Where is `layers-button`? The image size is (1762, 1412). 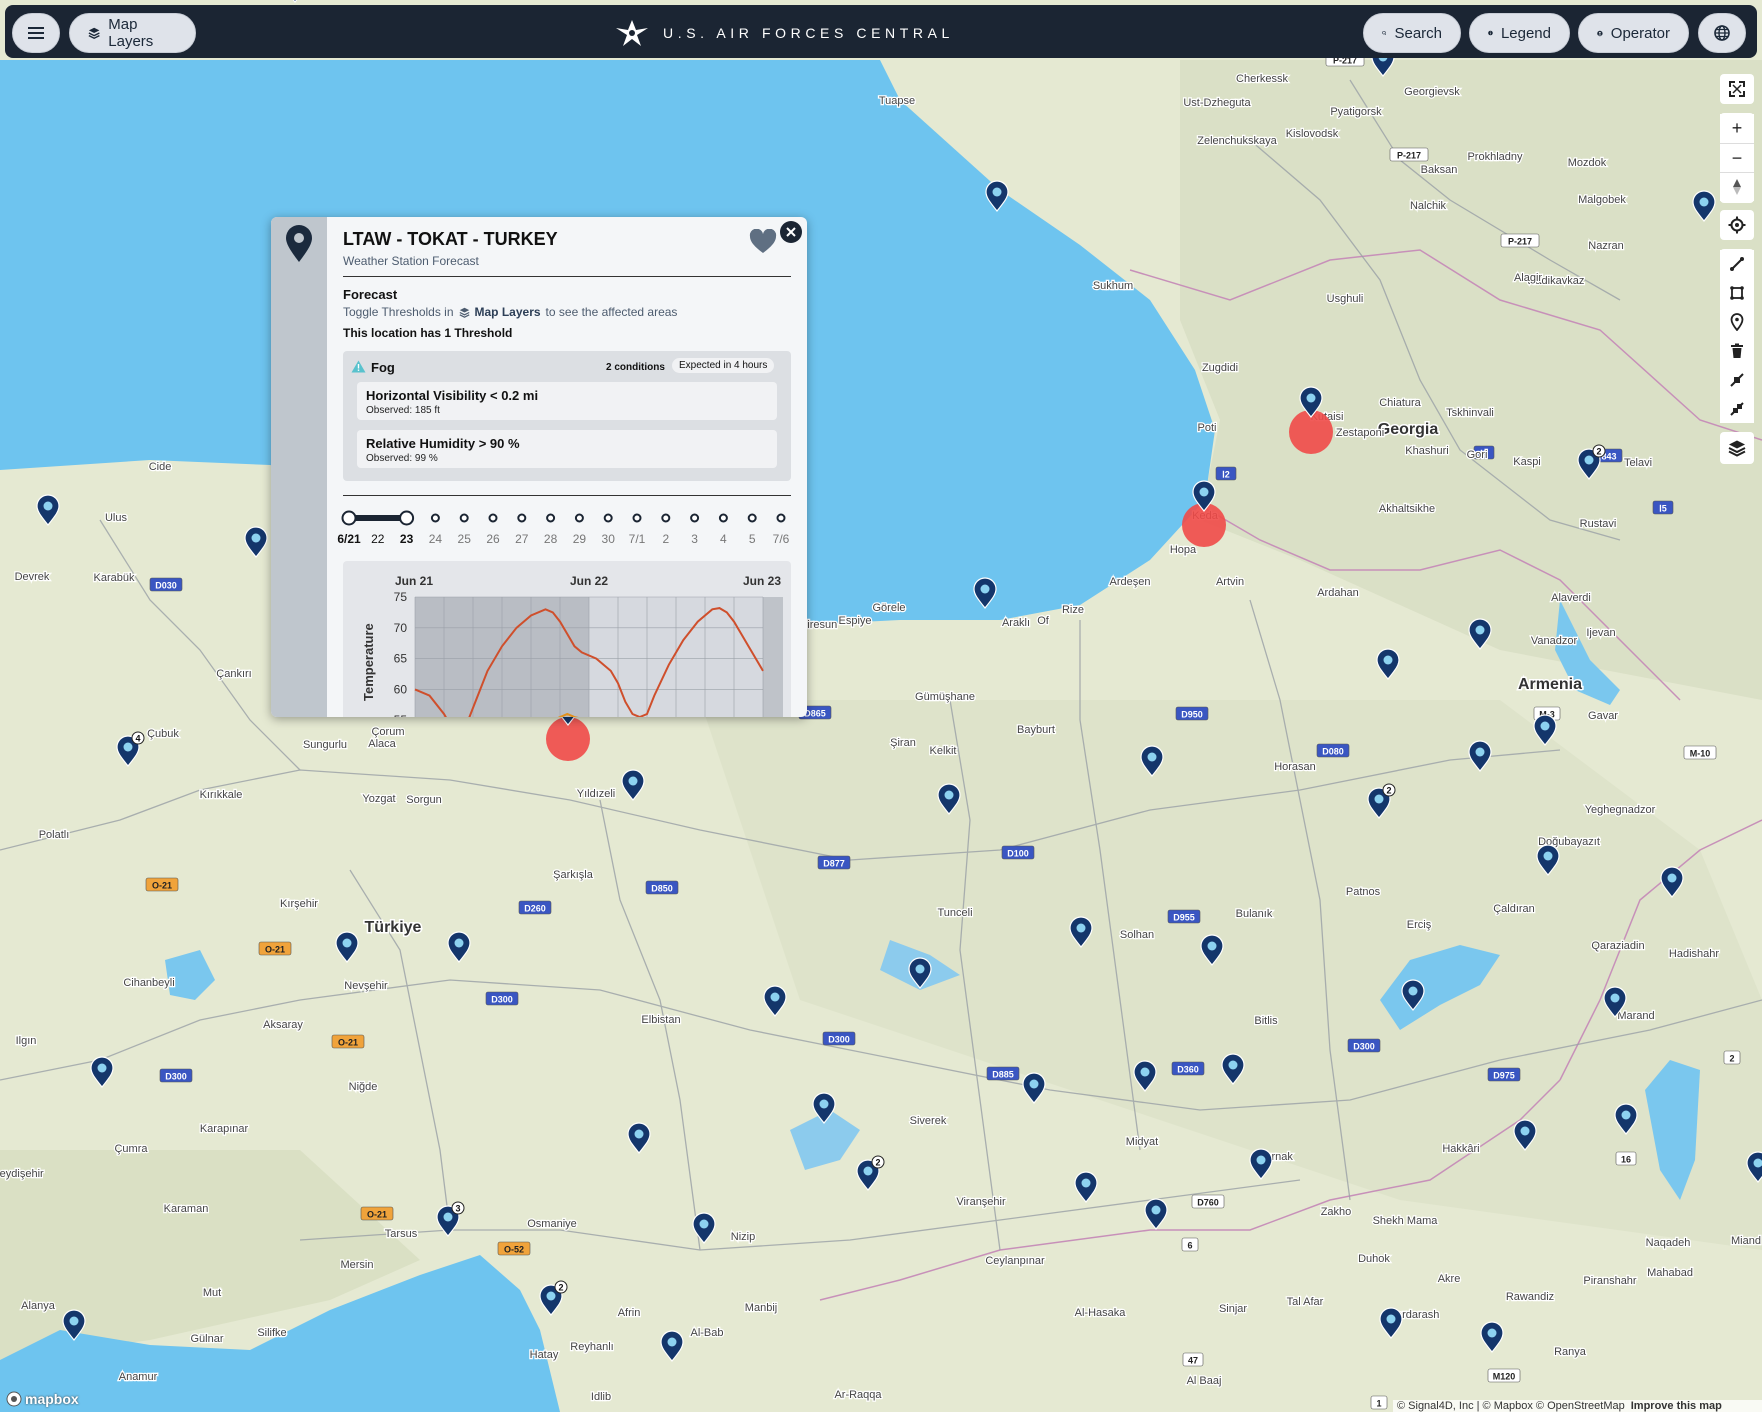 layers-button is located at coordinates (1737, 448).